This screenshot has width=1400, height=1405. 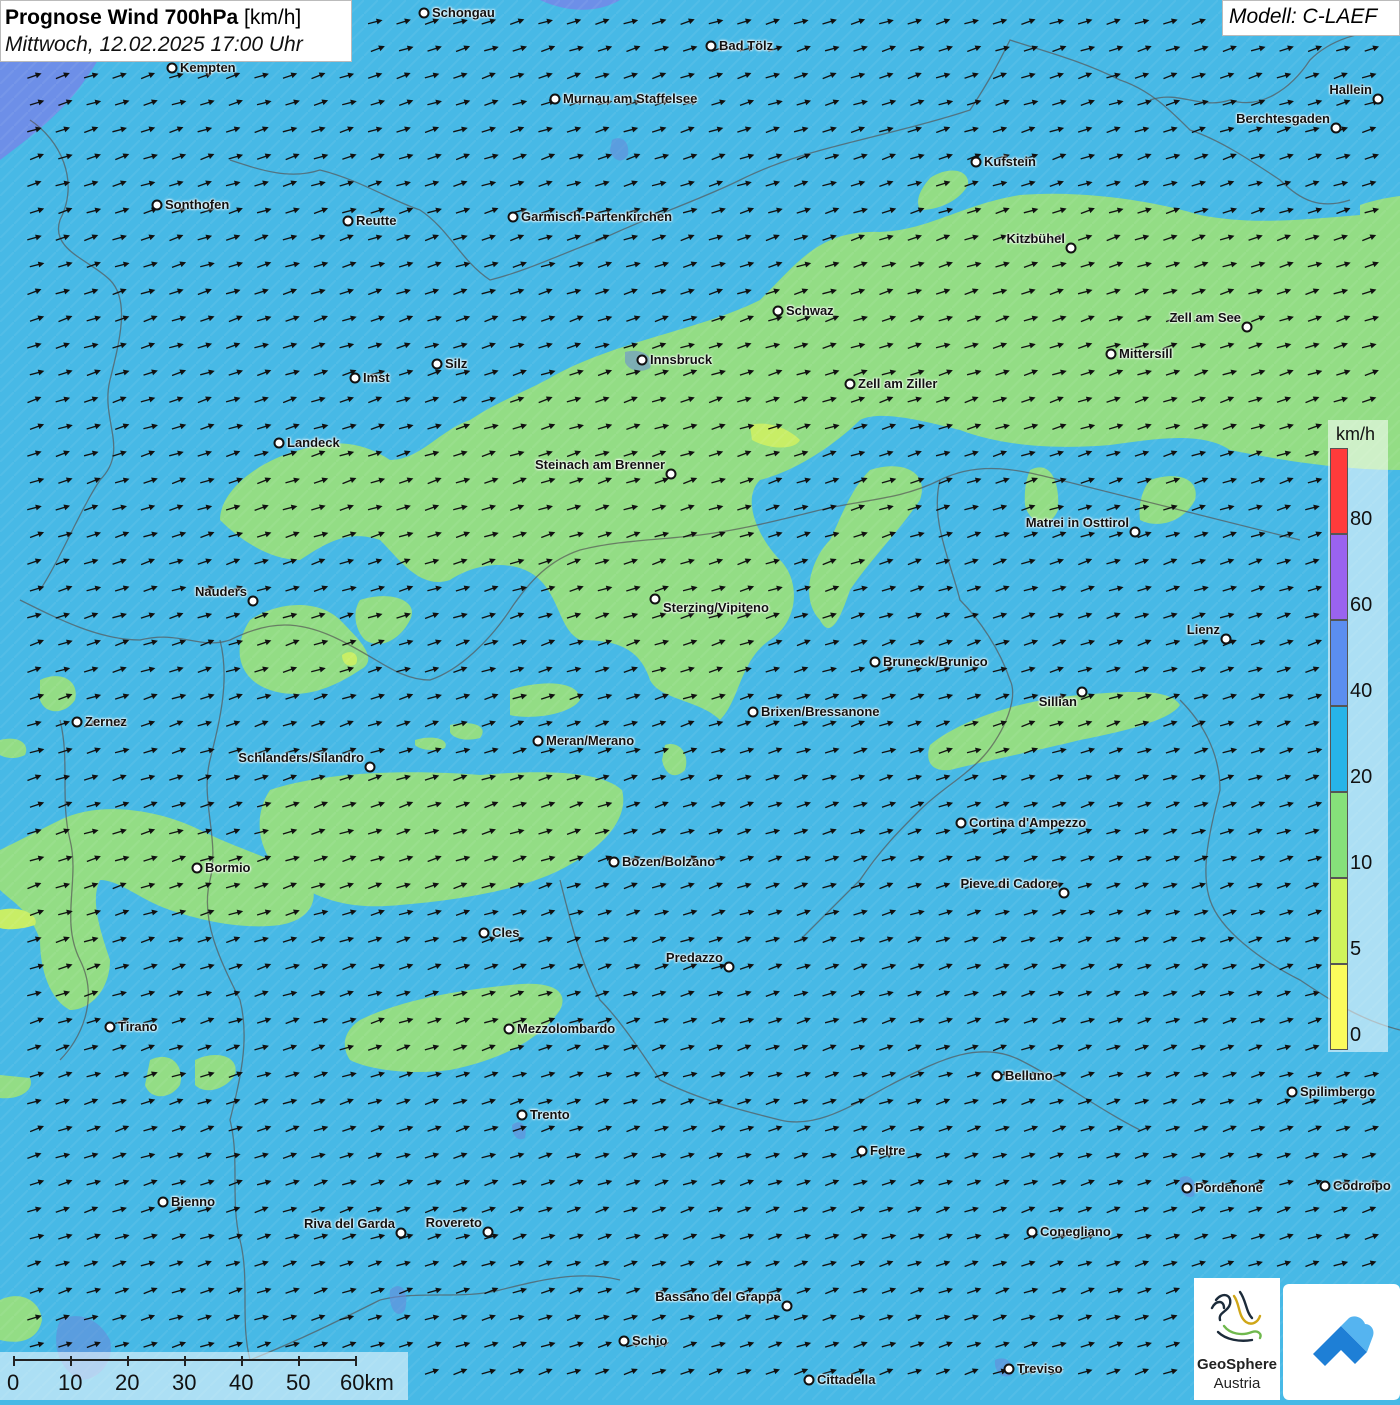 I want to click on scale-label: 0, so click(x=13, y=1382).